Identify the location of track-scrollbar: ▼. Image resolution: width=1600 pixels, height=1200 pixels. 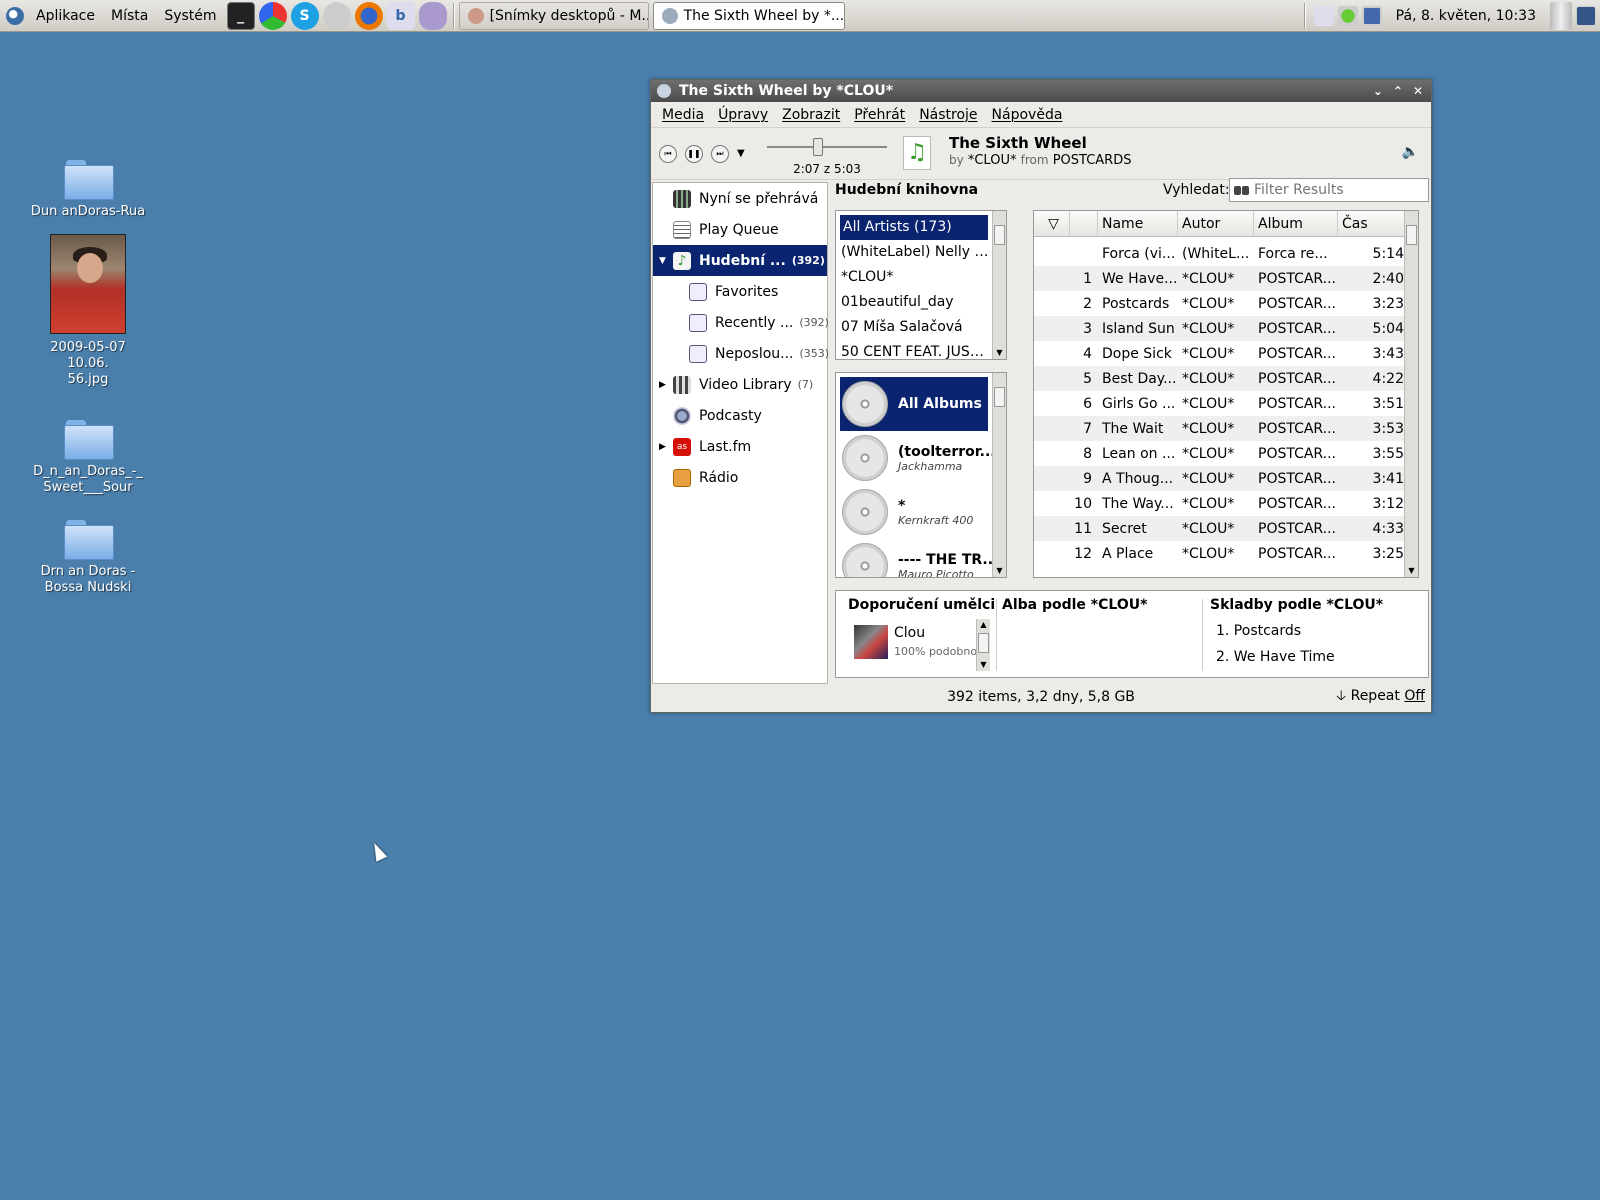
(1411, 394).